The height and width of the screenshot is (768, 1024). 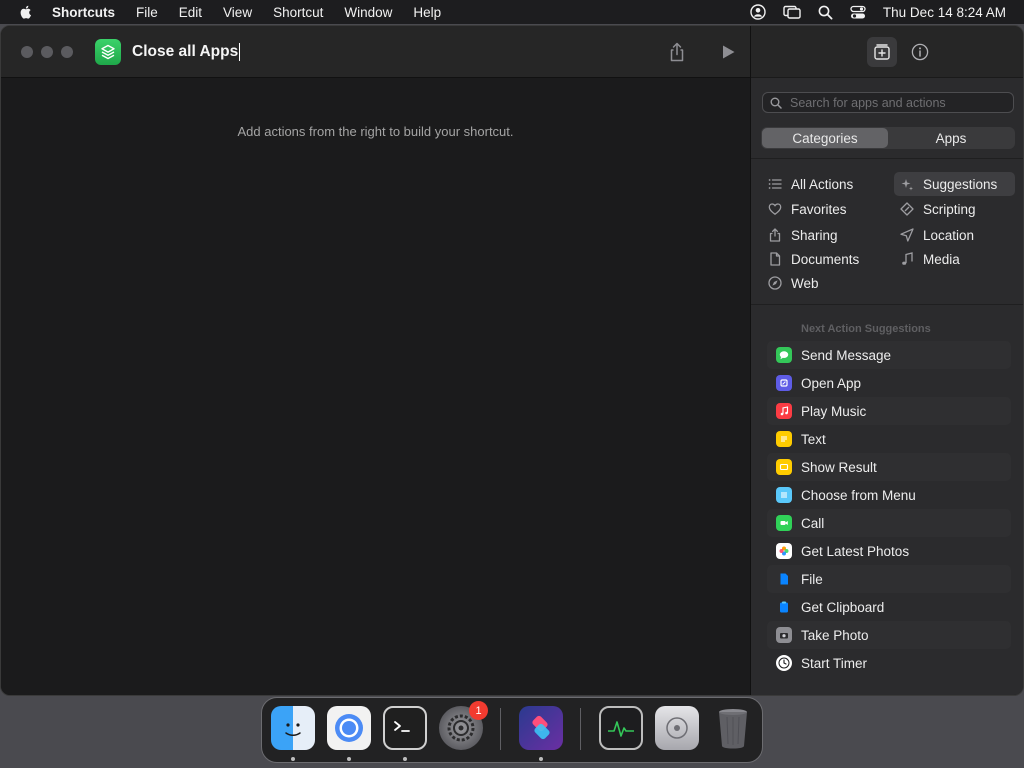 I want to click on suggestions-header: Next Action Suggestions, so click(x=866, y=329).